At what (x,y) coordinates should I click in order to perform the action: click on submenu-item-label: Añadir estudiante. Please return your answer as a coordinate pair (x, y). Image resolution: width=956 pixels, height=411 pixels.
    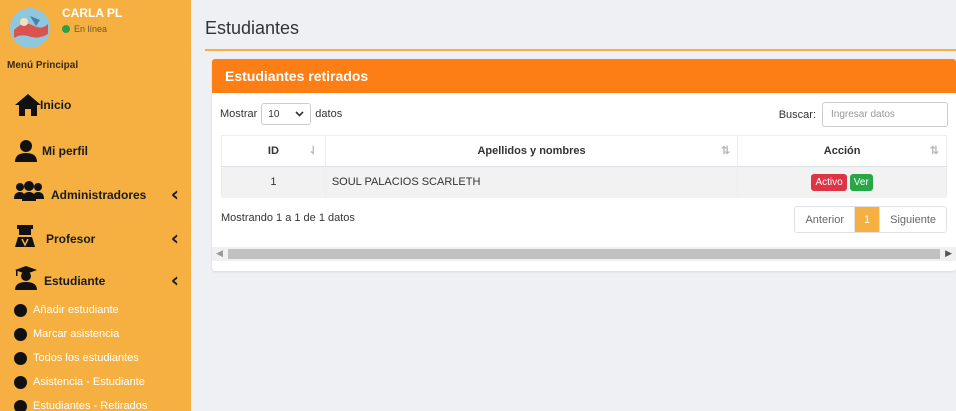
    Looking at the image, I should click on (76, 310).